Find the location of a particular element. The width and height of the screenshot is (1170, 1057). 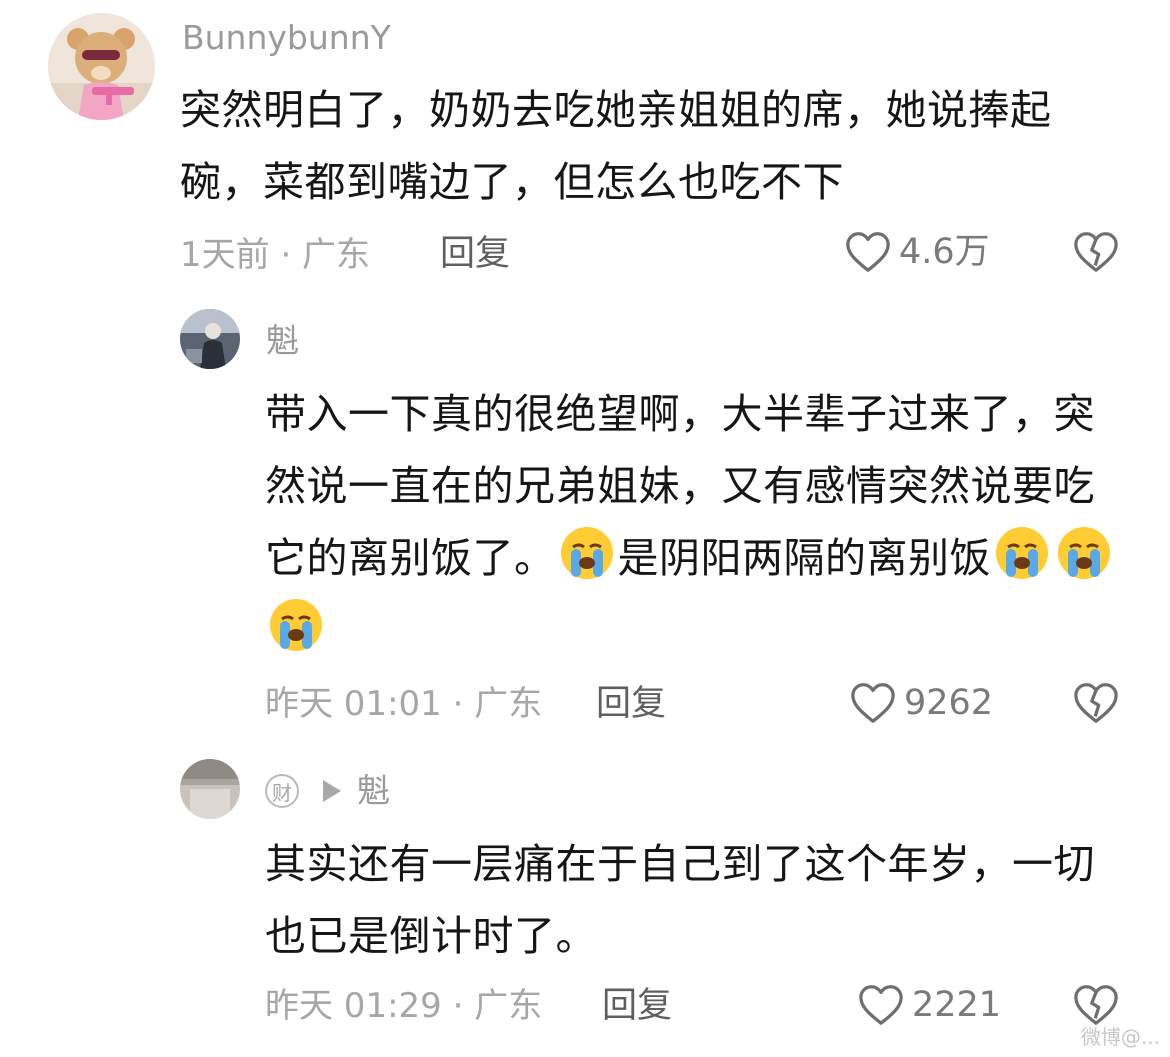

reply-to-username: 魁 is located at coordinates (373, 791).